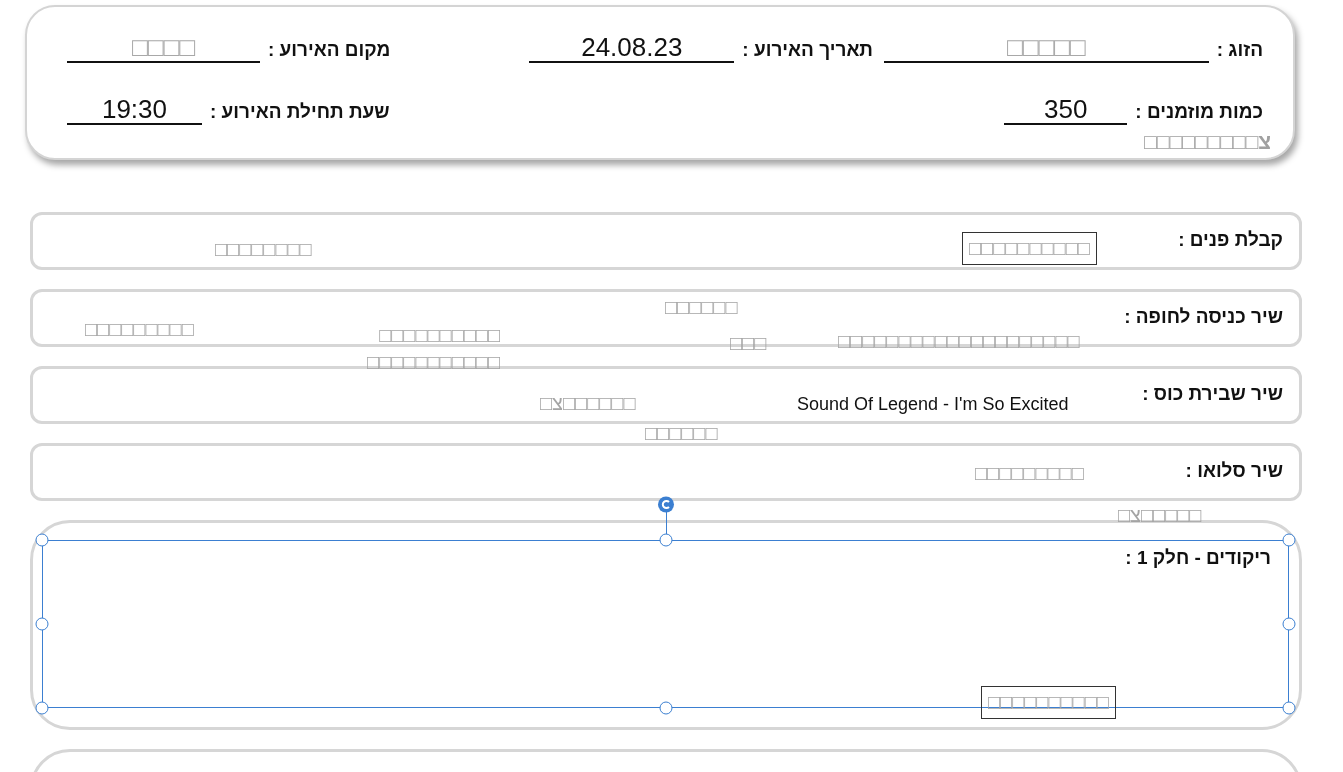 The height and width of the screenshot is (772, 1343). Describe the element at coordinates (807, 50) in the screenshot. I see `field-label: תאריך האירוע :` at that location.